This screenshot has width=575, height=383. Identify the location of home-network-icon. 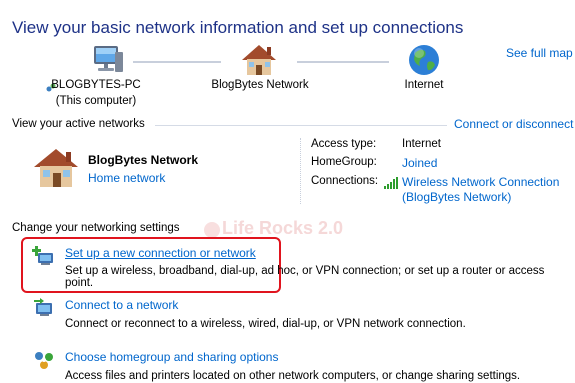
(259, 60).